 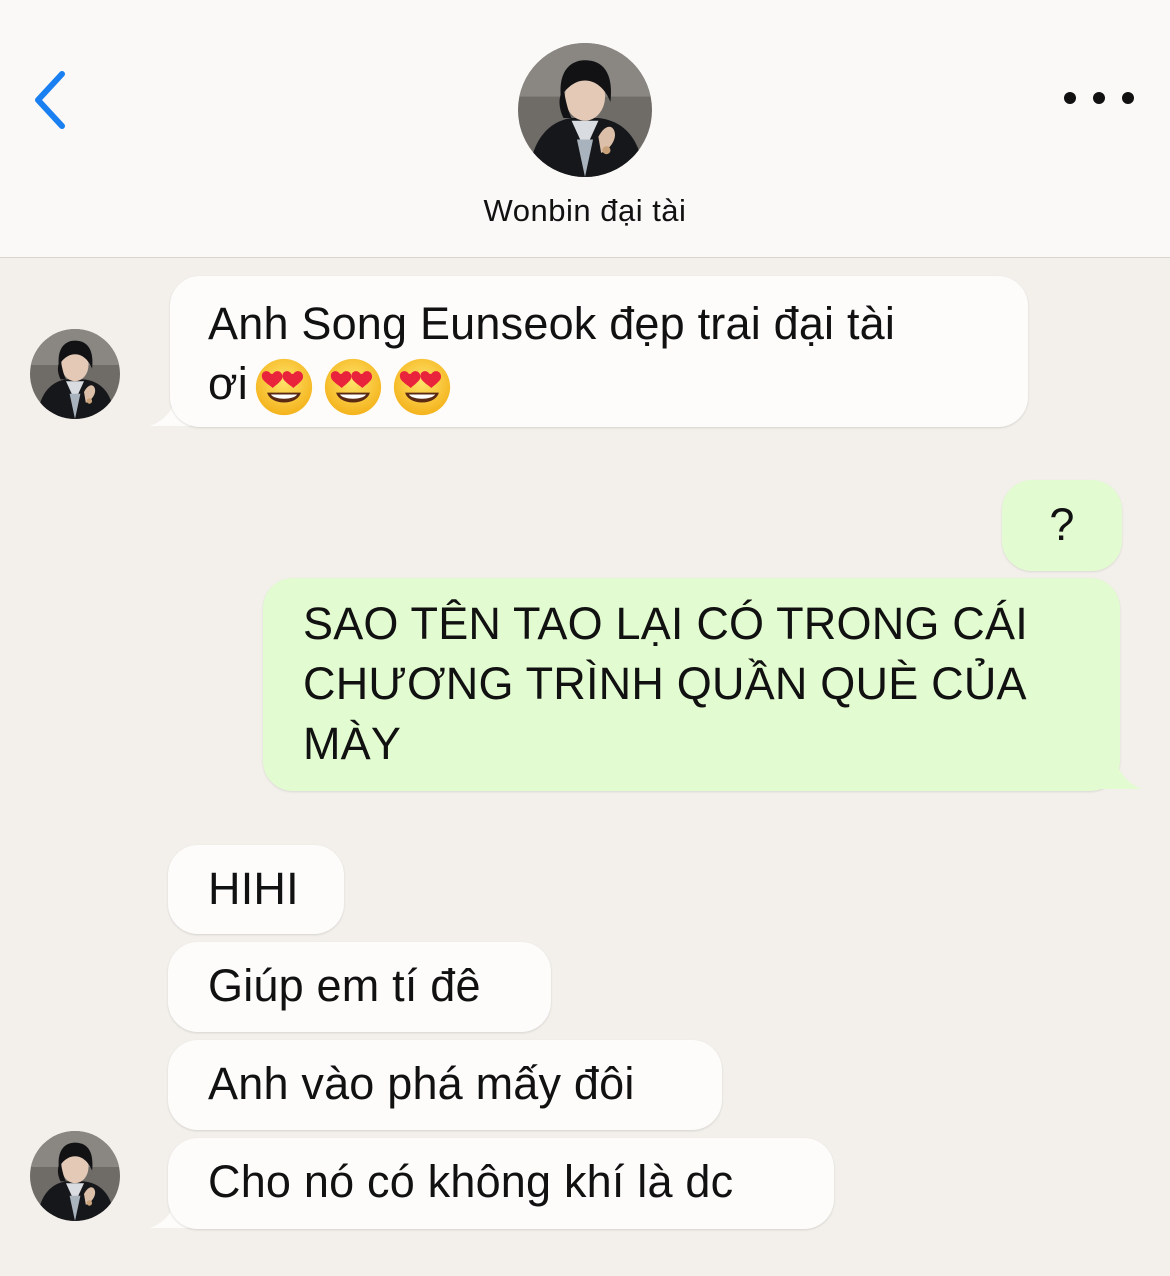 What do you see at coordinates (352, 743) in the screenshot?
I see `message-text: MÀY` at bounding box center [352, 743].